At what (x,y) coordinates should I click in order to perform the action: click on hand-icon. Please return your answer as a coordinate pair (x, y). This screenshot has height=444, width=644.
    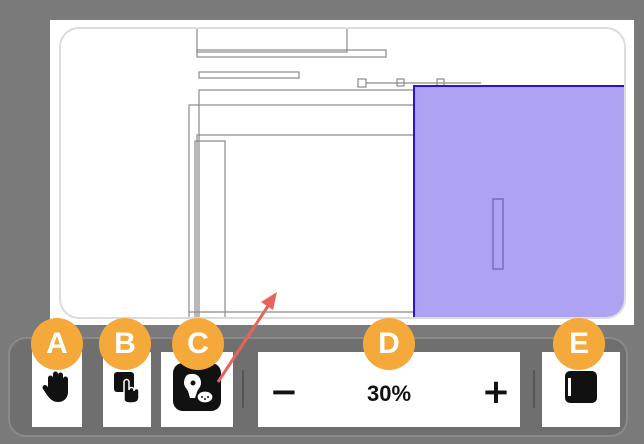
    Looking at the image, I should click on (57, 389).